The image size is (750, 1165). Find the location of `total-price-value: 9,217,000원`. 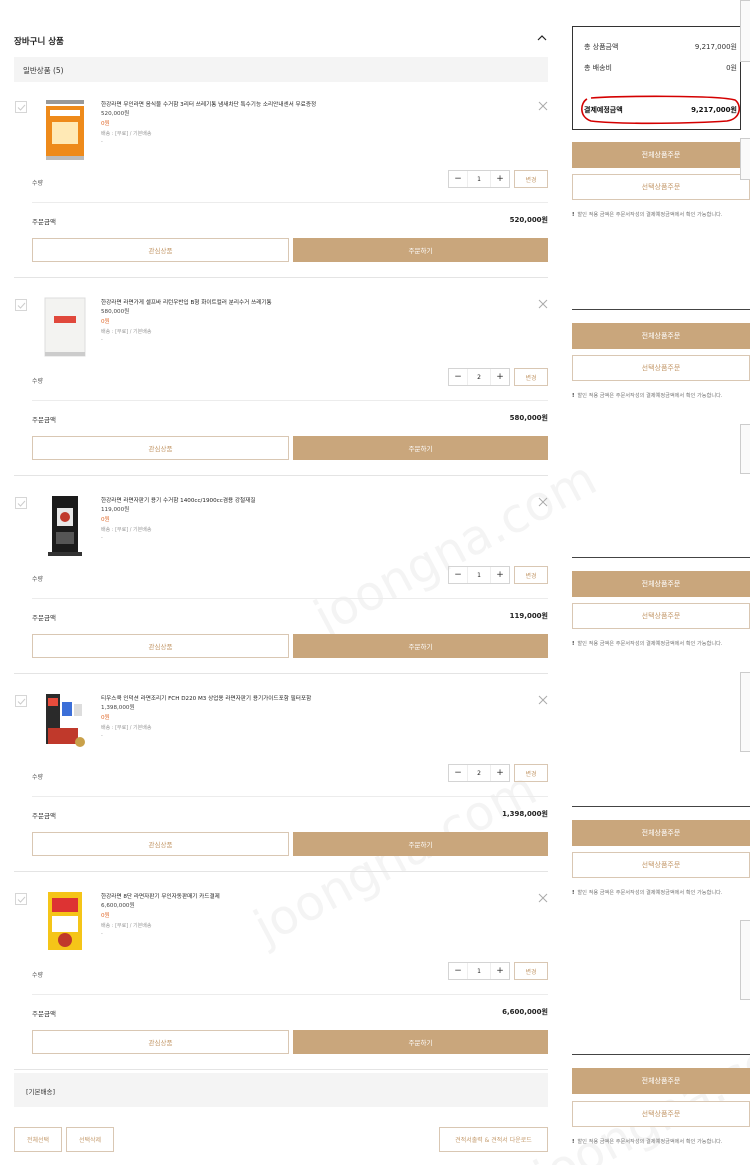

total-price-value: 9,217,000원 is located at coordinates (715, 47).